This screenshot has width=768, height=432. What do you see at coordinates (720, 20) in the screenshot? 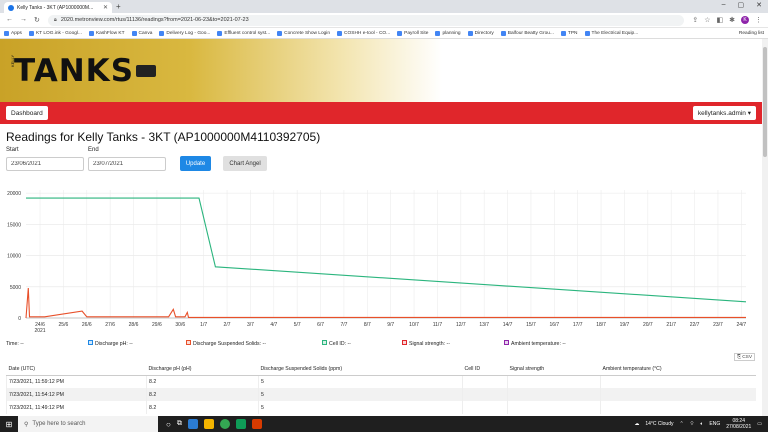
I see `extension-icon: ◧` at bounding box center [720, 20].